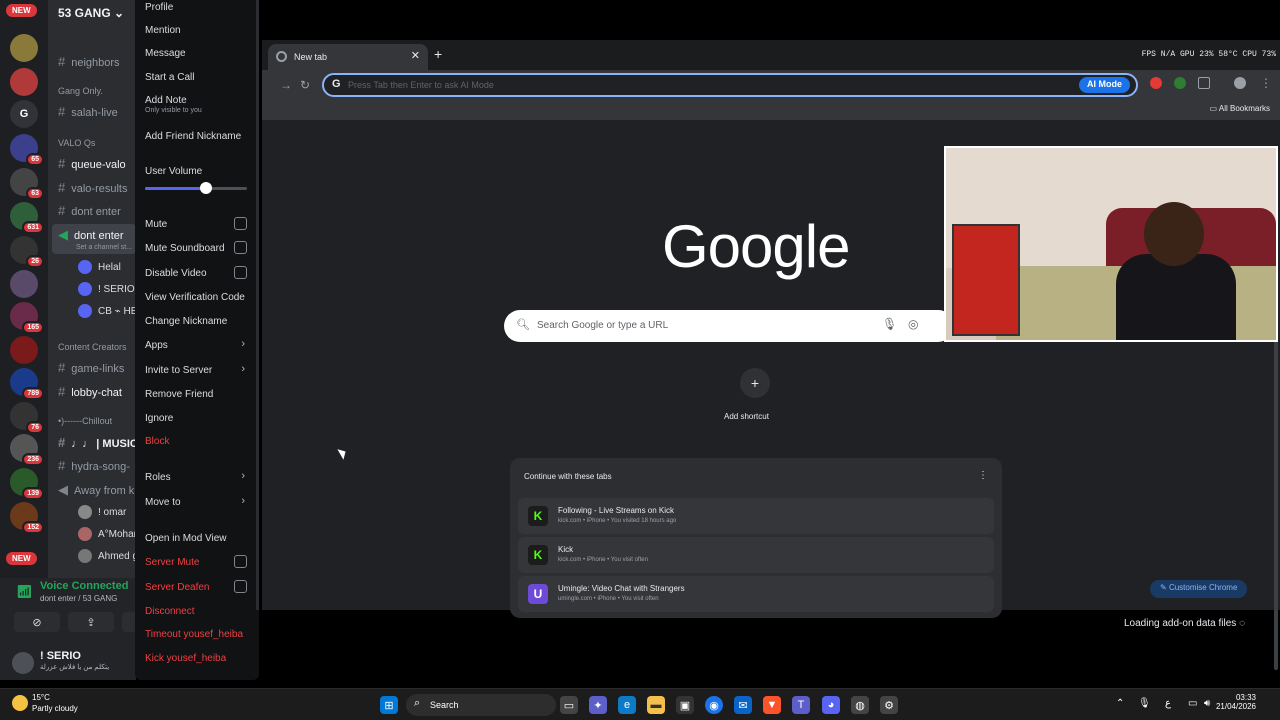 The width and height of the screenshot is (1280, 720). Describe the element at coordinates (23, 663) in the screenshot. I see `avatar` at that location.